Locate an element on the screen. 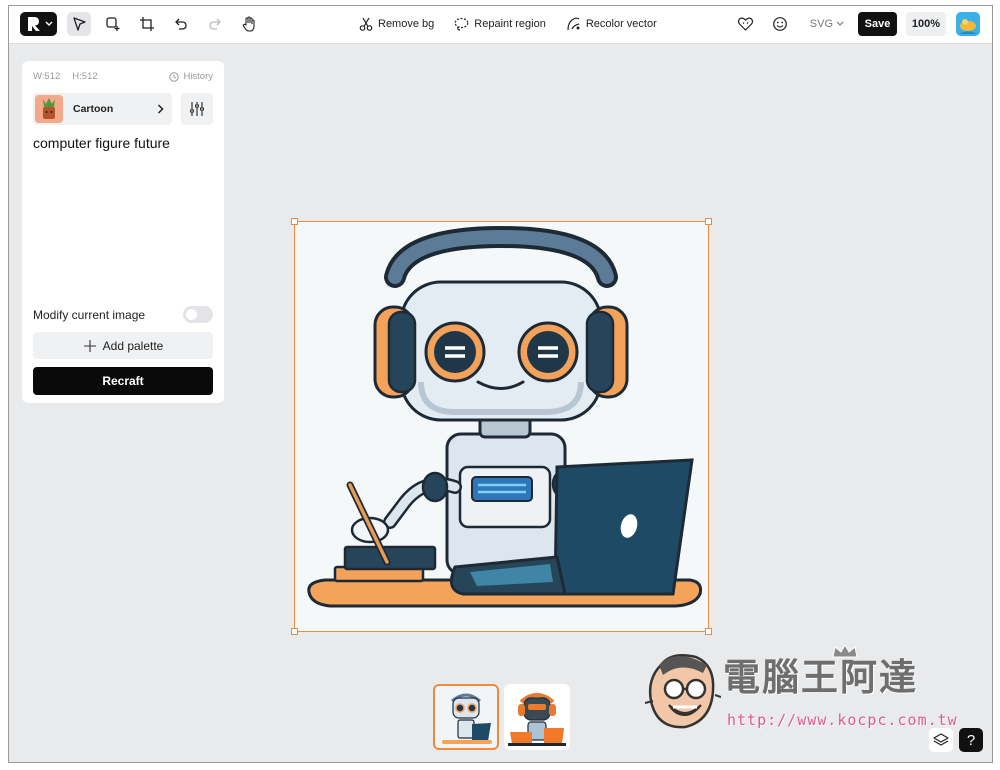 The height and width of the screenshot is (770, 1000). recraft-button: Recraft is located at coordinates (123, 381).